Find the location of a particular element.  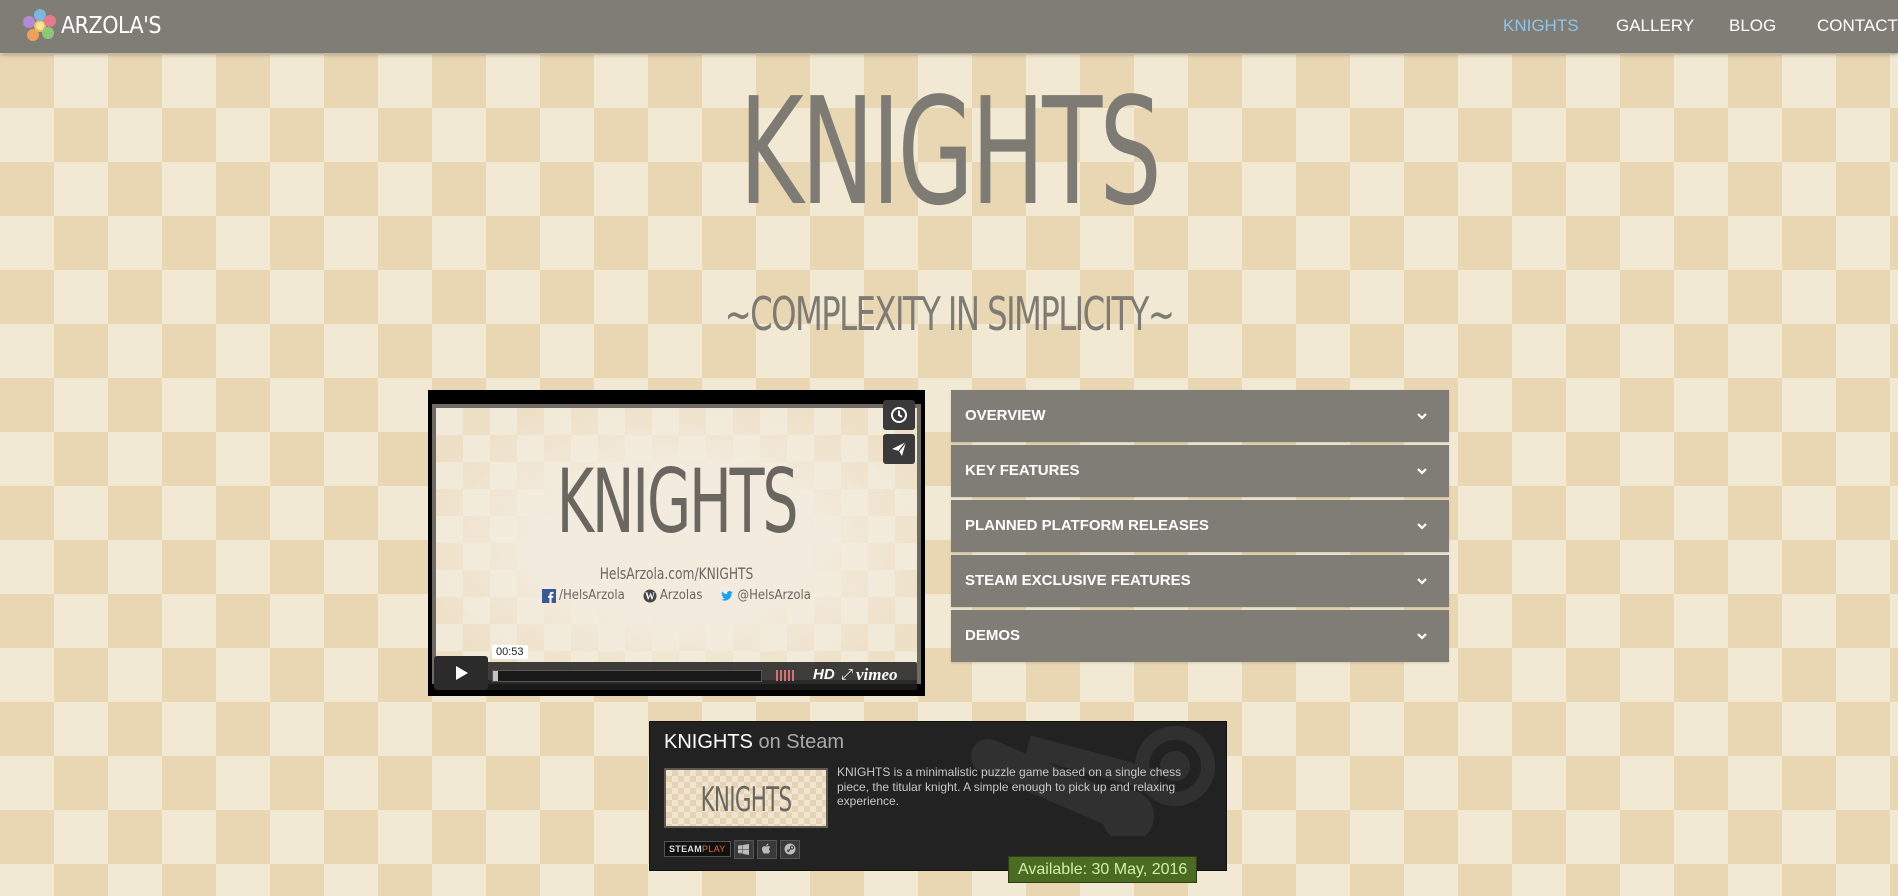

nav-blog: BLOG is located at coordinates (1752, 26).